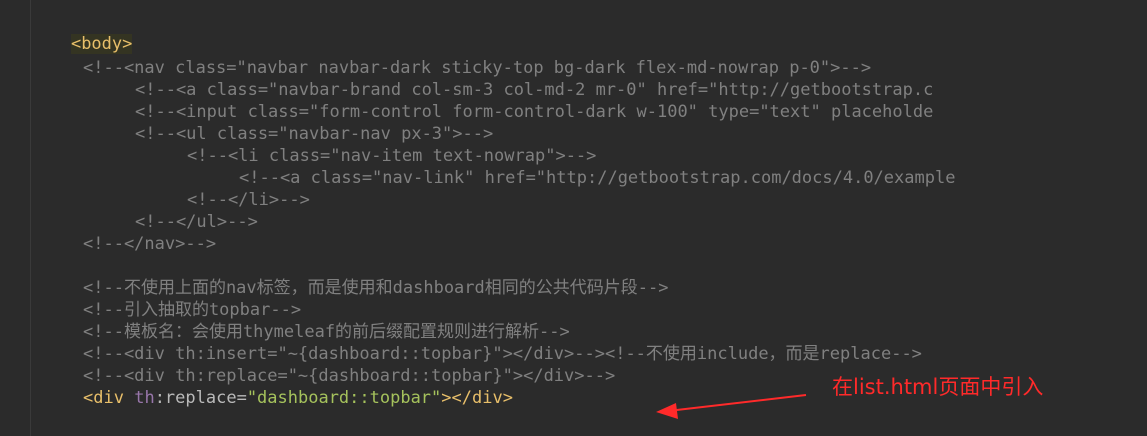 The image size is (1147, 436). Describe the element at coordinates (731, 406) in the screenshot. I see `annotation-arrow-icon` at that location.